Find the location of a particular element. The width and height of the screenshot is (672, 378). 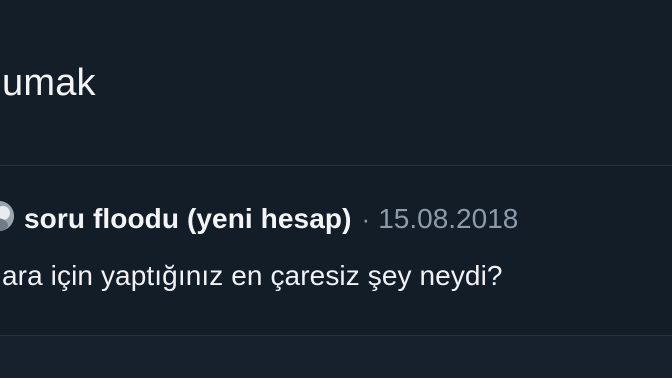

quoted-tweet-header: soru floodu (yeni hesap) · 15.08.2018 is located at coordinates (271, 220).